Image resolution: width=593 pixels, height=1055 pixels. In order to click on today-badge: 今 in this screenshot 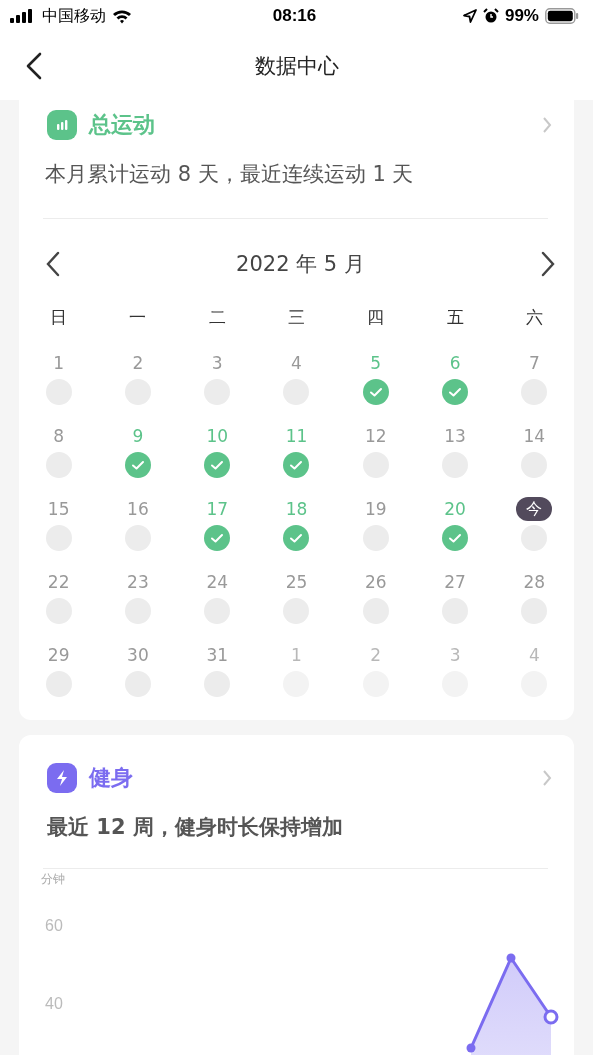, I will do `click(534, 509)`.